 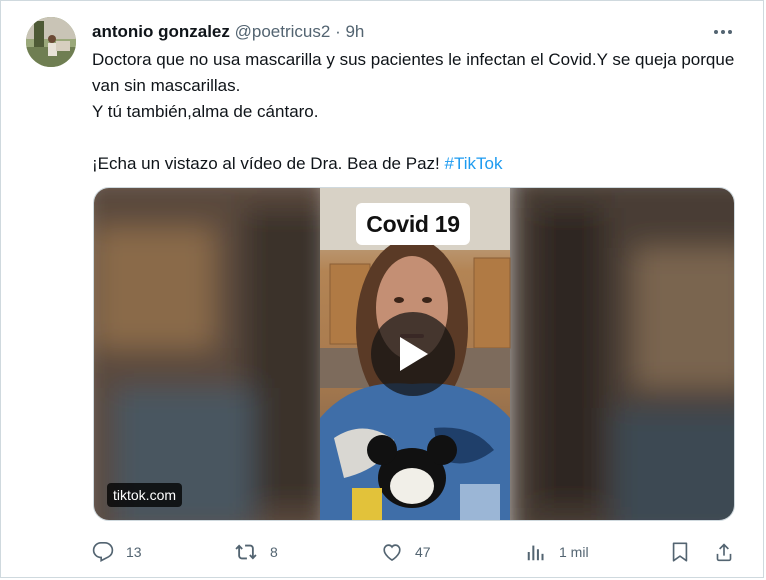 What do you see at coordinates (557, 552) in the screenshot?
I see `views-button: 1 mil` at bounding box center [557, 552].